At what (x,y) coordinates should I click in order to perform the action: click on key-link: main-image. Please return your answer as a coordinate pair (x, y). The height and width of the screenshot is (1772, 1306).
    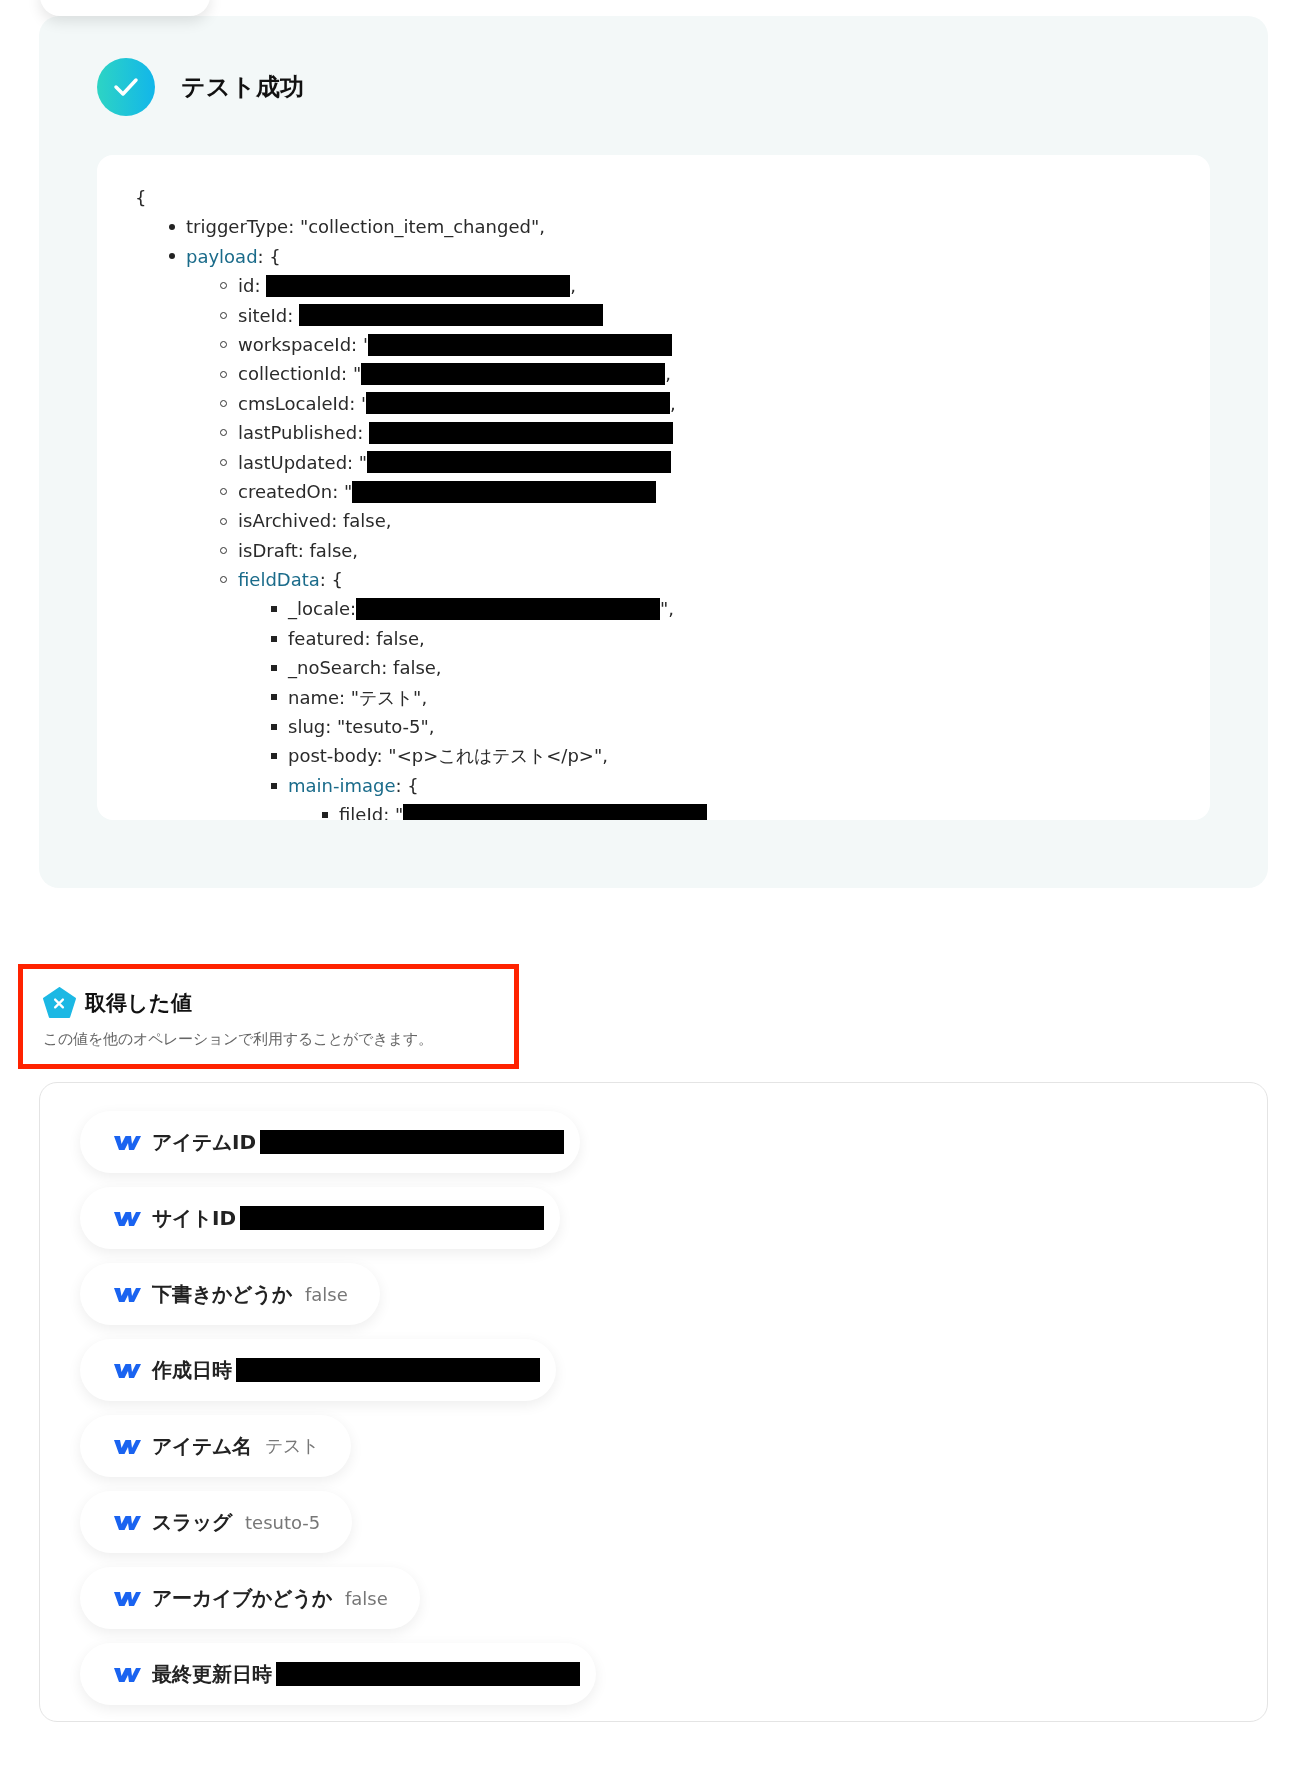
    Looking at the image, I should click on (342, 785).